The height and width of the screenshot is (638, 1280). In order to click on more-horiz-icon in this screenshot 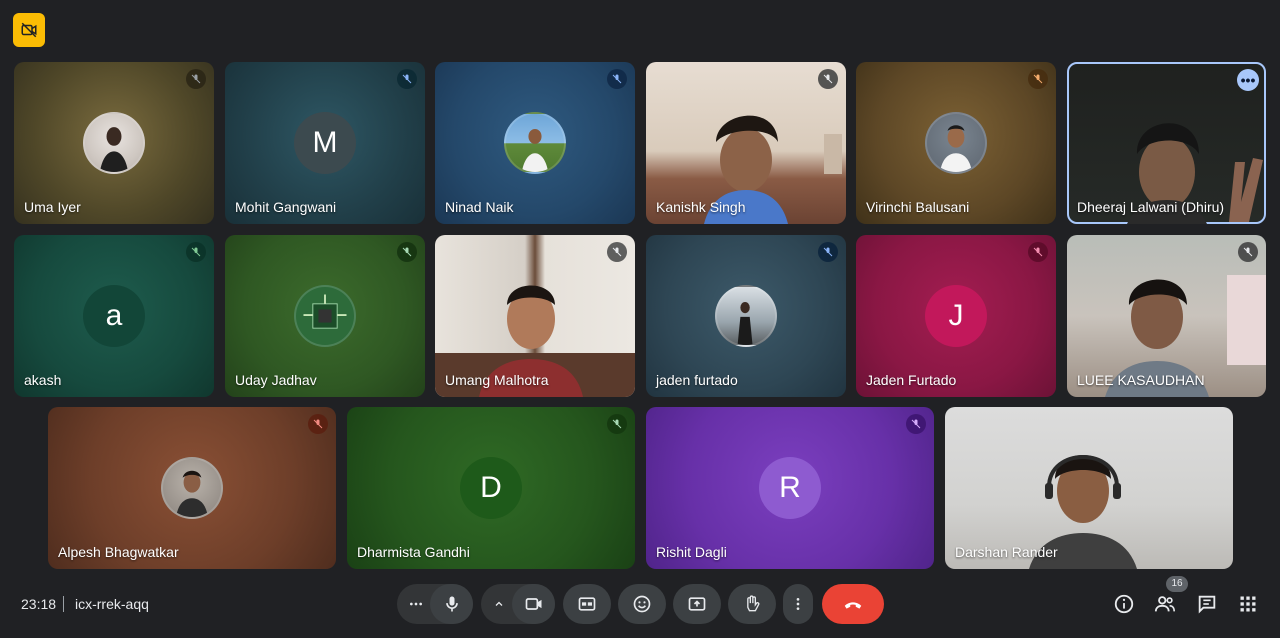, I will do `click(416, 604)`.